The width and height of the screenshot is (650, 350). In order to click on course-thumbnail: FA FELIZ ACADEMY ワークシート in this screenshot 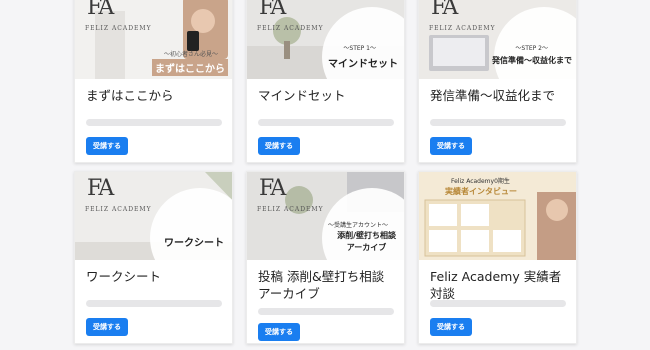, I will do `click(153, 216)`.